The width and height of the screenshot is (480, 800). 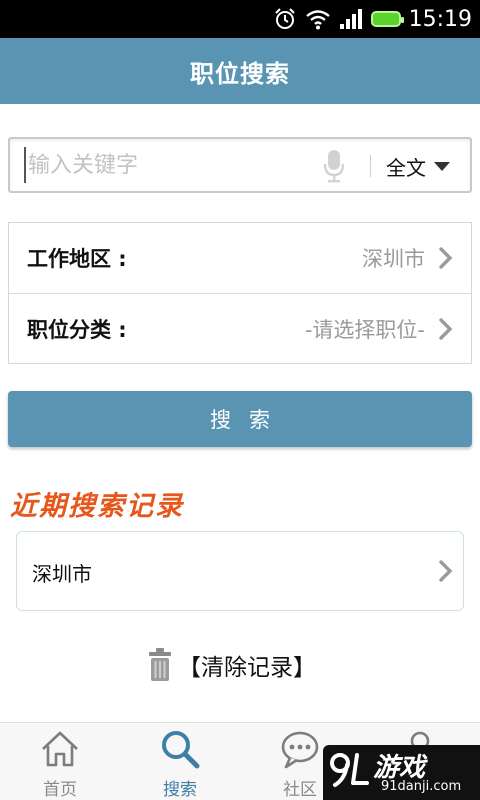 What do you see at coordinates (442, 166) in the screenshot?
I see `caret-down-icon` at bounding box center [442, 166].